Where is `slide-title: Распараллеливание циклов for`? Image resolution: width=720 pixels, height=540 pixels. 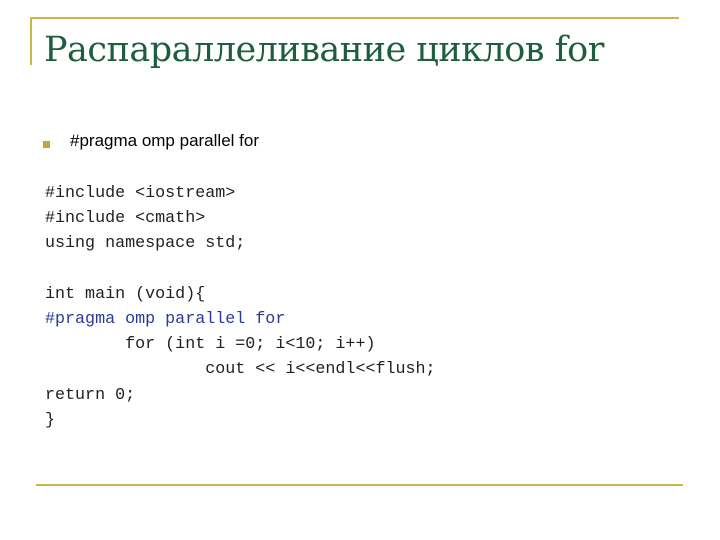
slide-title: Распараллеливание циклов for is located at coordinates (324, 50).